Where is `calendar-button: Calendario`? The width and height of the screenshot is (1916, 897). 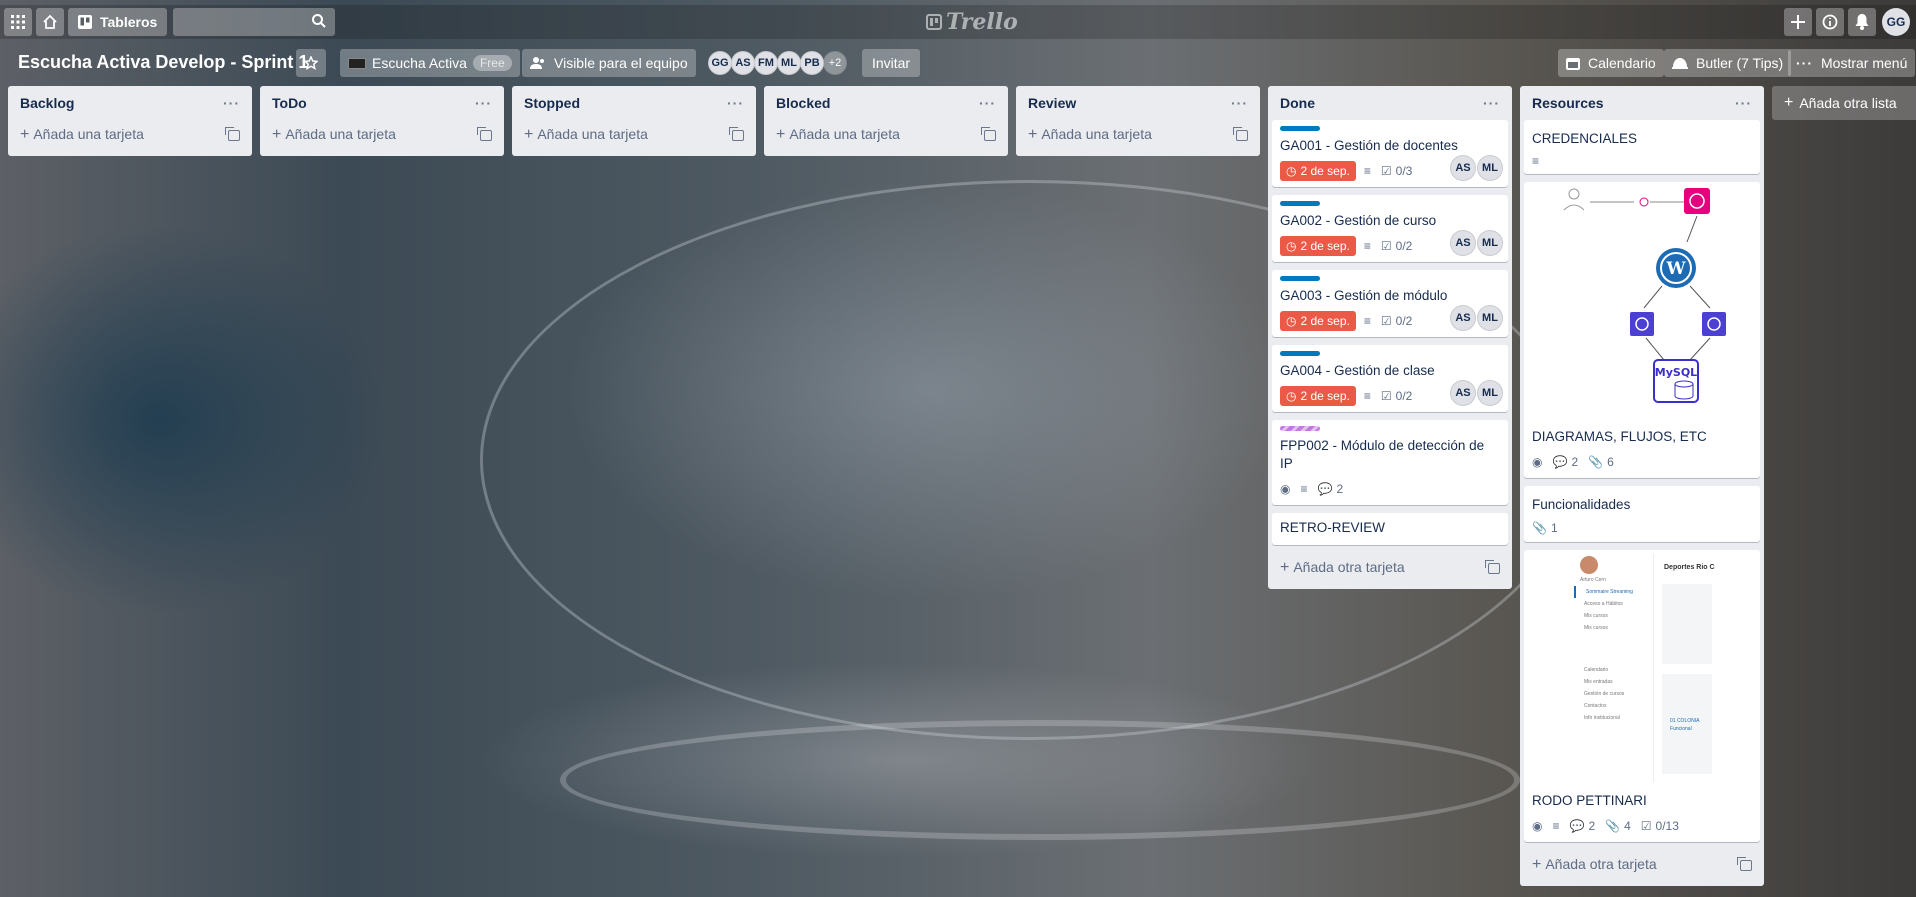
calendar-button: Calendario is located at coordinates (1611, 63).